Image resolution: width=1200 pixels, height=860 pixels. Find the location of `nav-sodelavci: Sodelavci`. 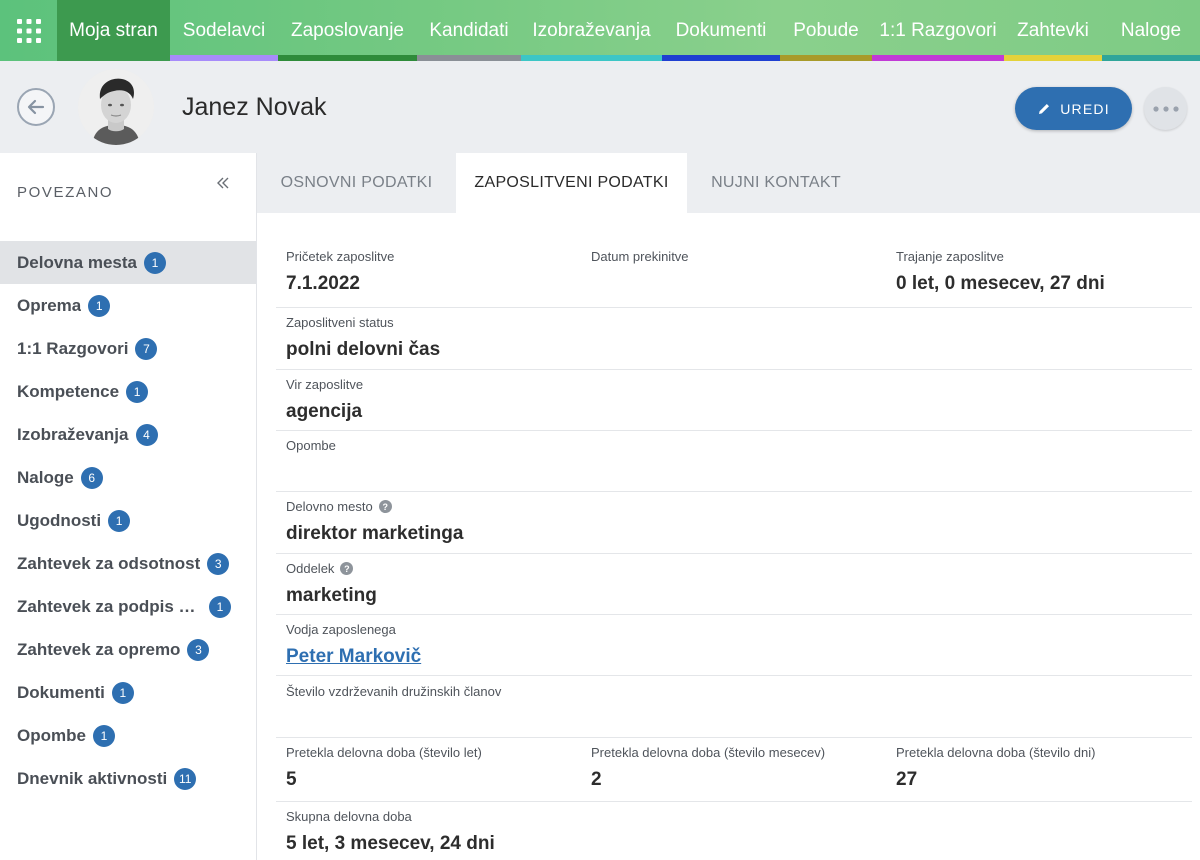

nav-sodelavci: Sodelavci is located at coordinates (224, 30).